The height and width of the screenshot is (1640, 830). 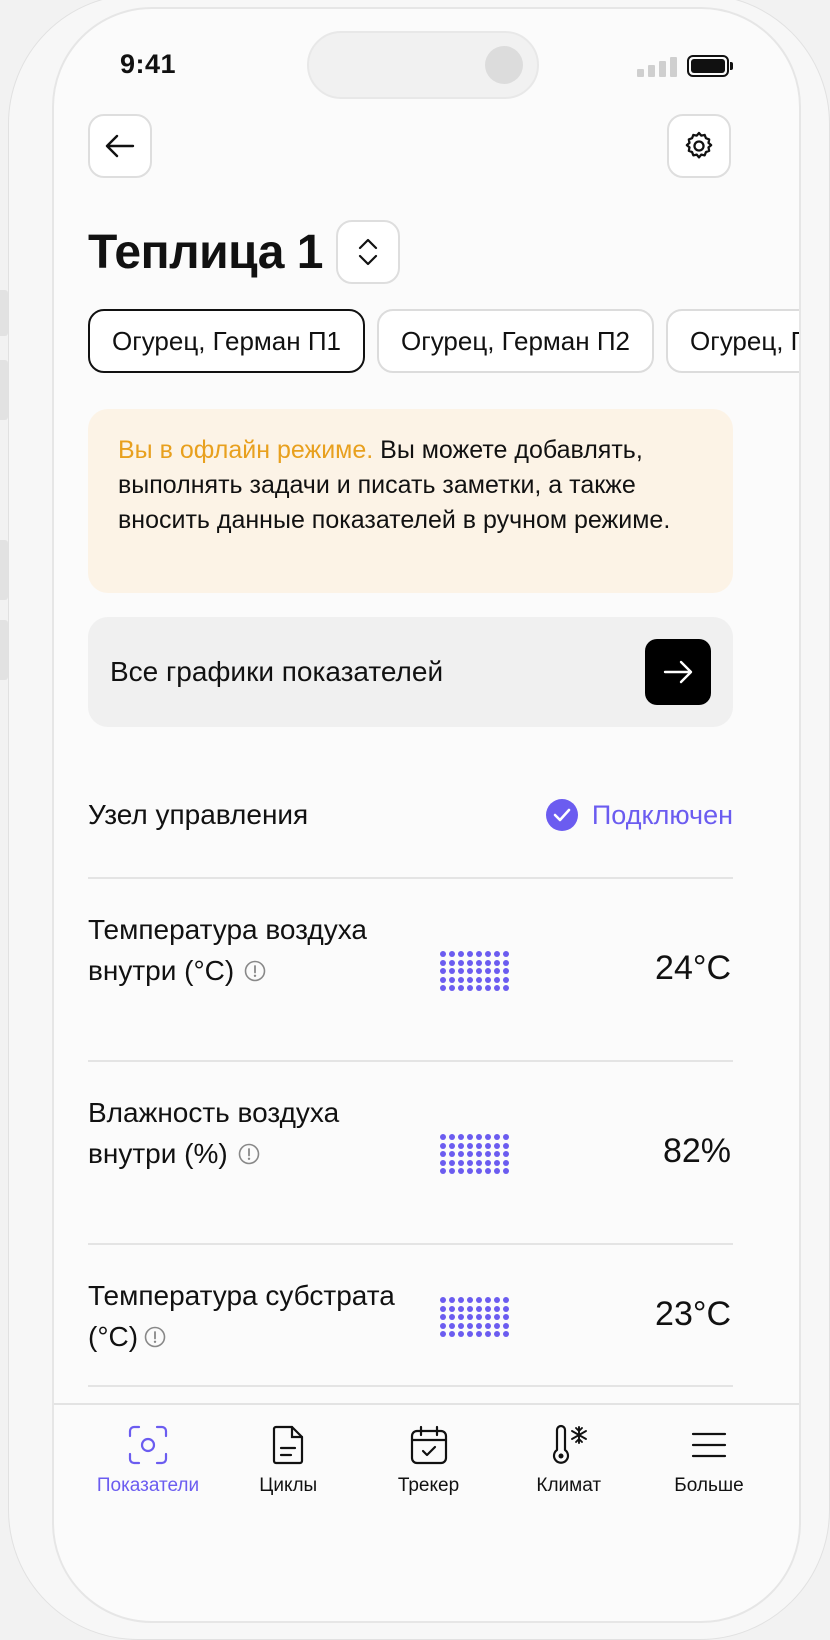 What do you see at coordinates (731, 66) in the screenshot?
I see `battery-cap` at bounding box center [731, 66].